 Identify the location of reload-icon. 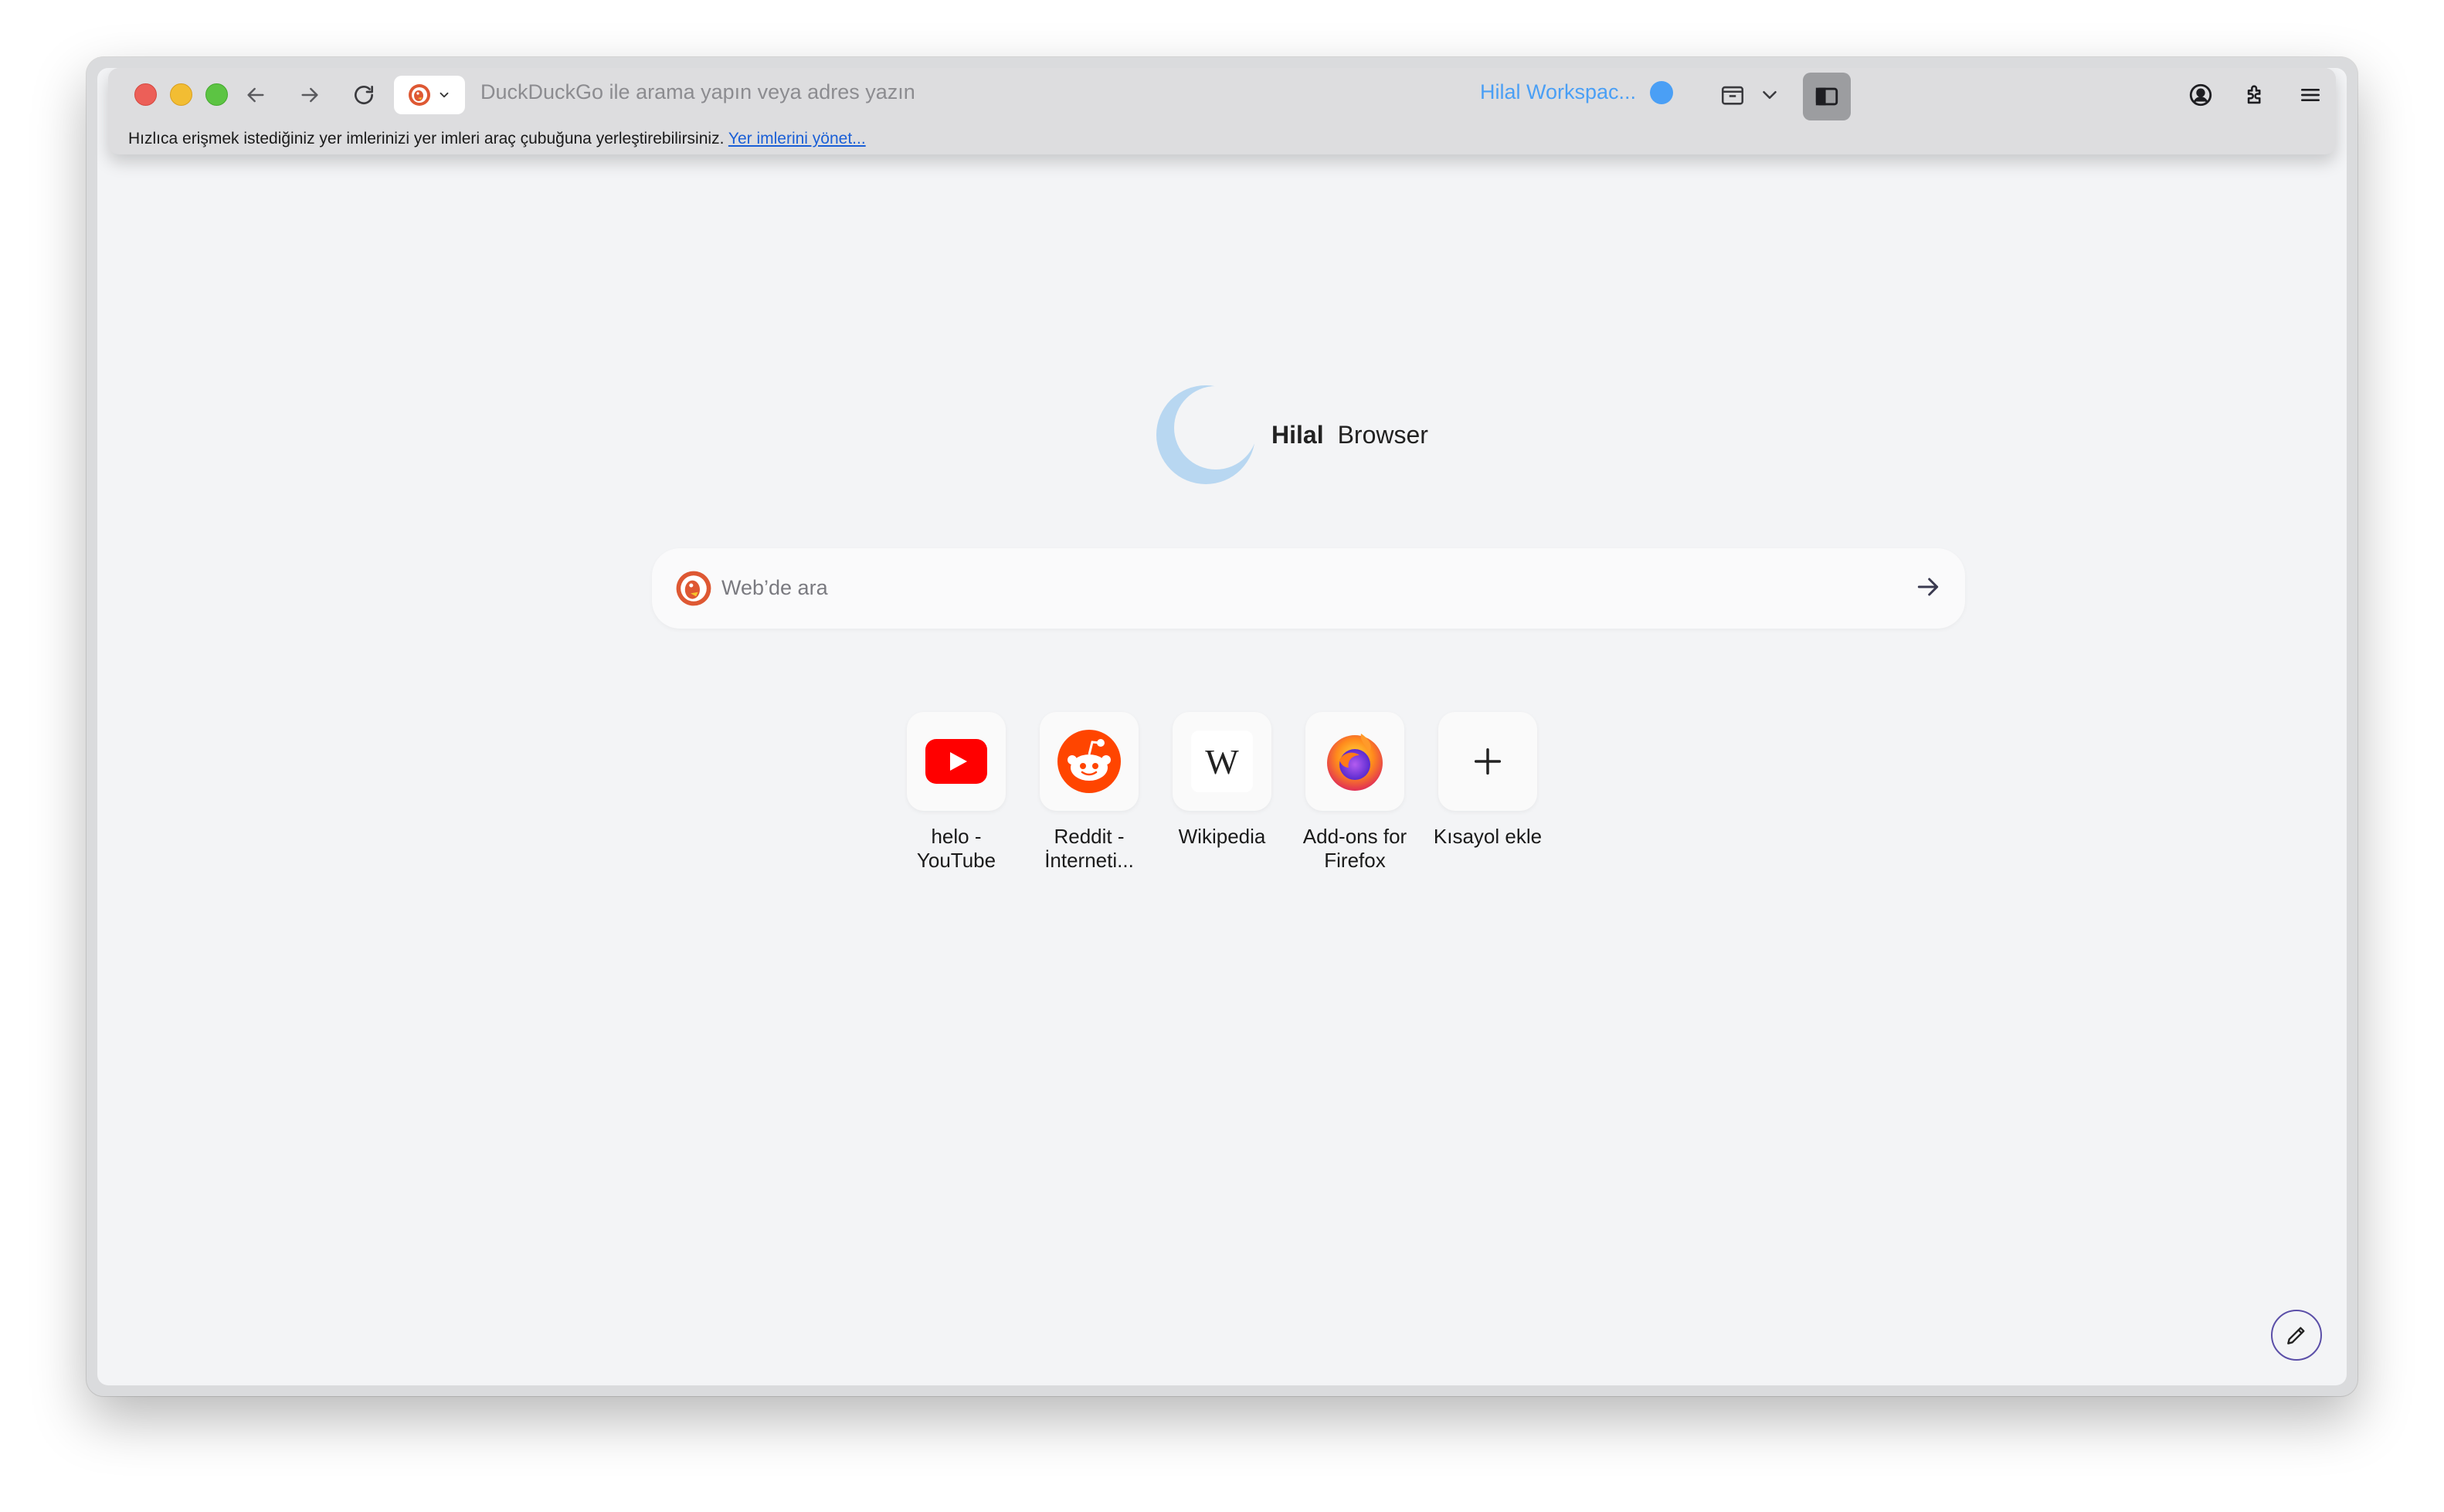
(364, 95).